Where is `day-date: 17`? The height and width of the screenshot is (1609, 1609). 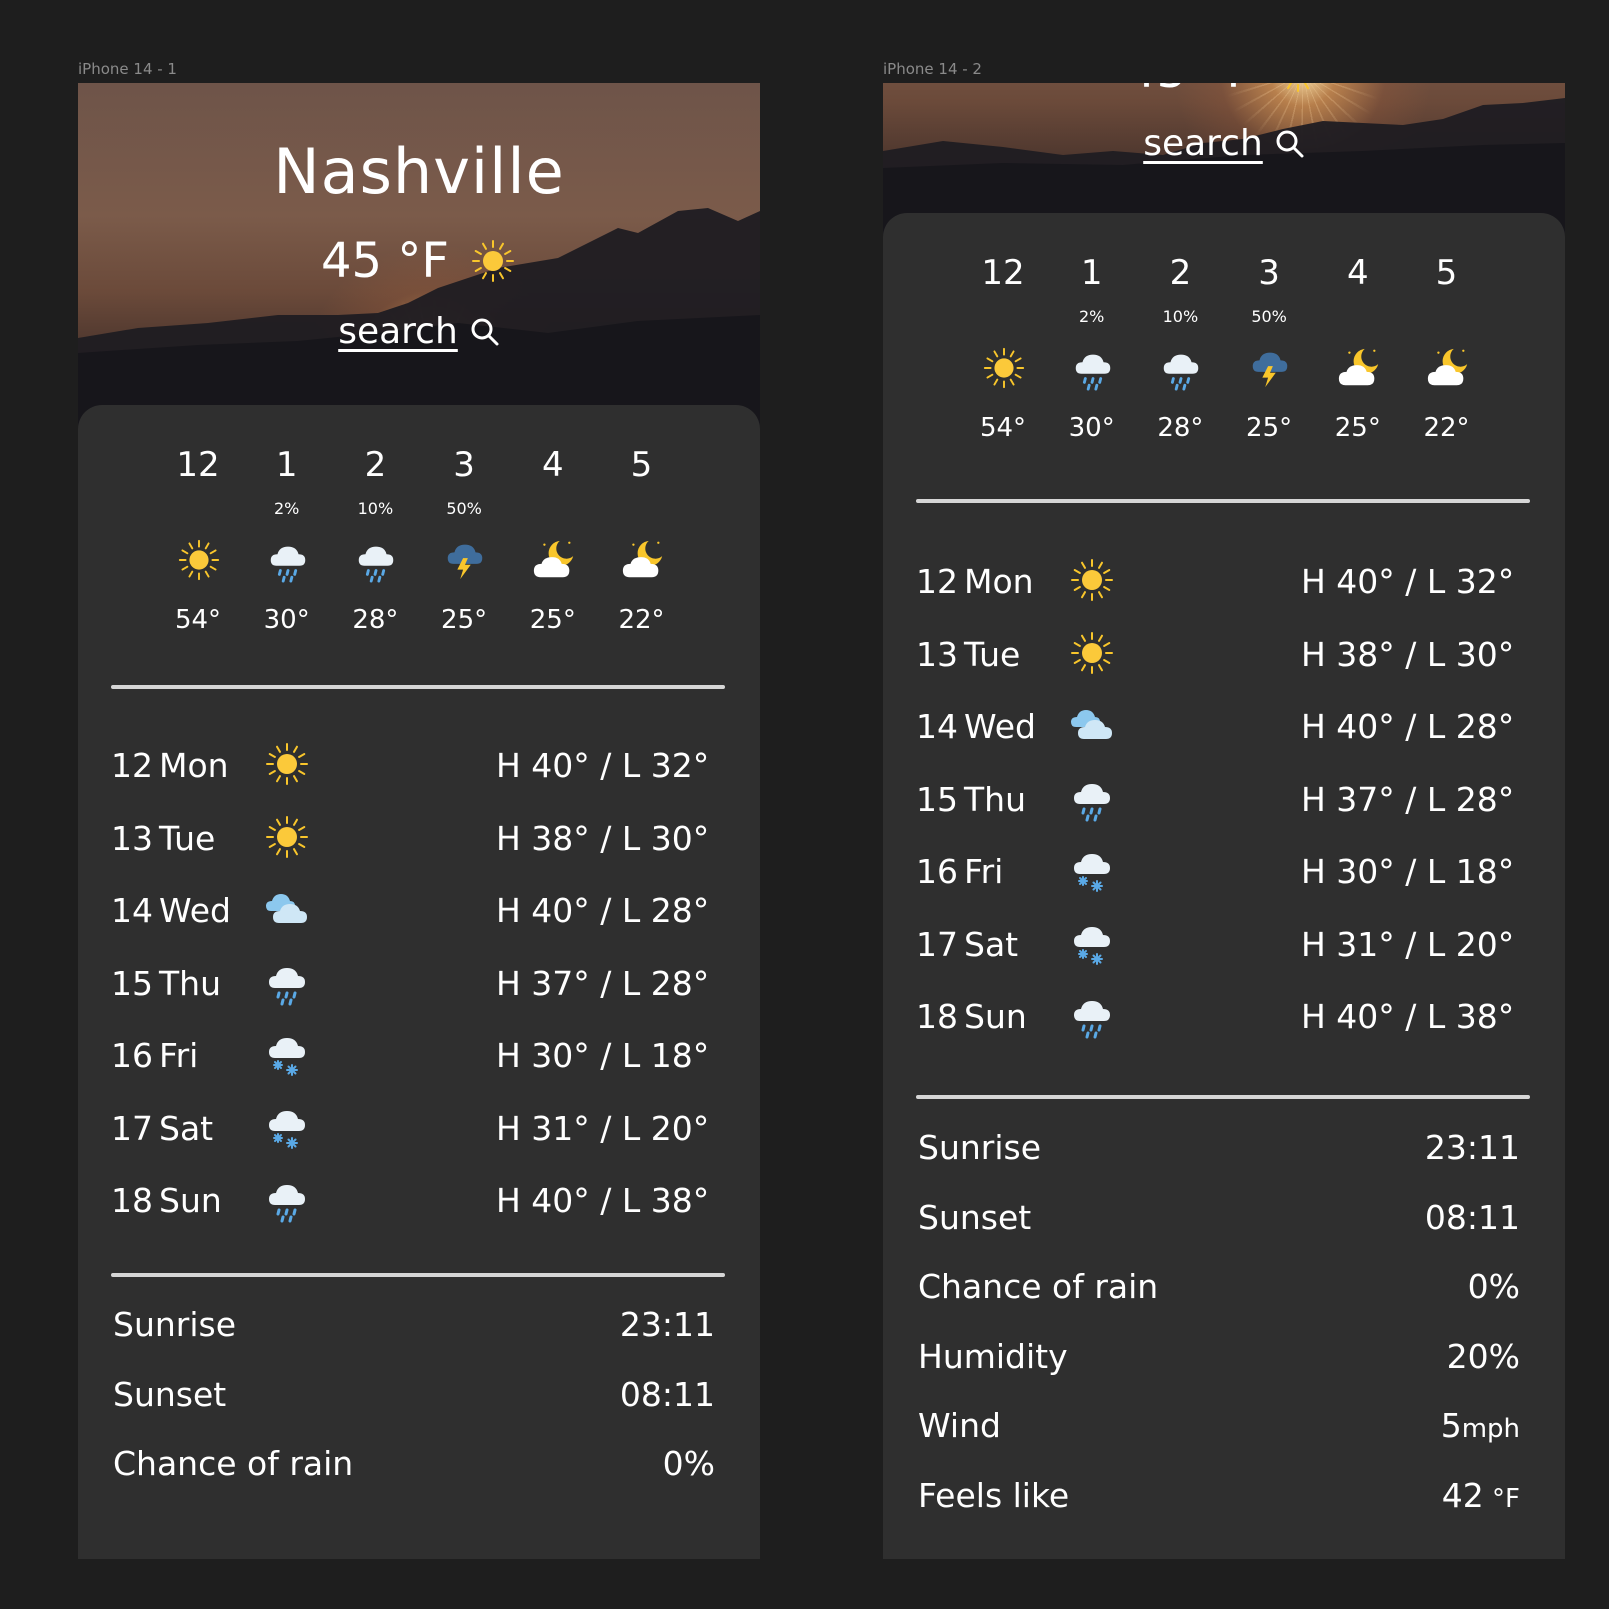 day-date: 17 is located at coordinates (132, 1128).